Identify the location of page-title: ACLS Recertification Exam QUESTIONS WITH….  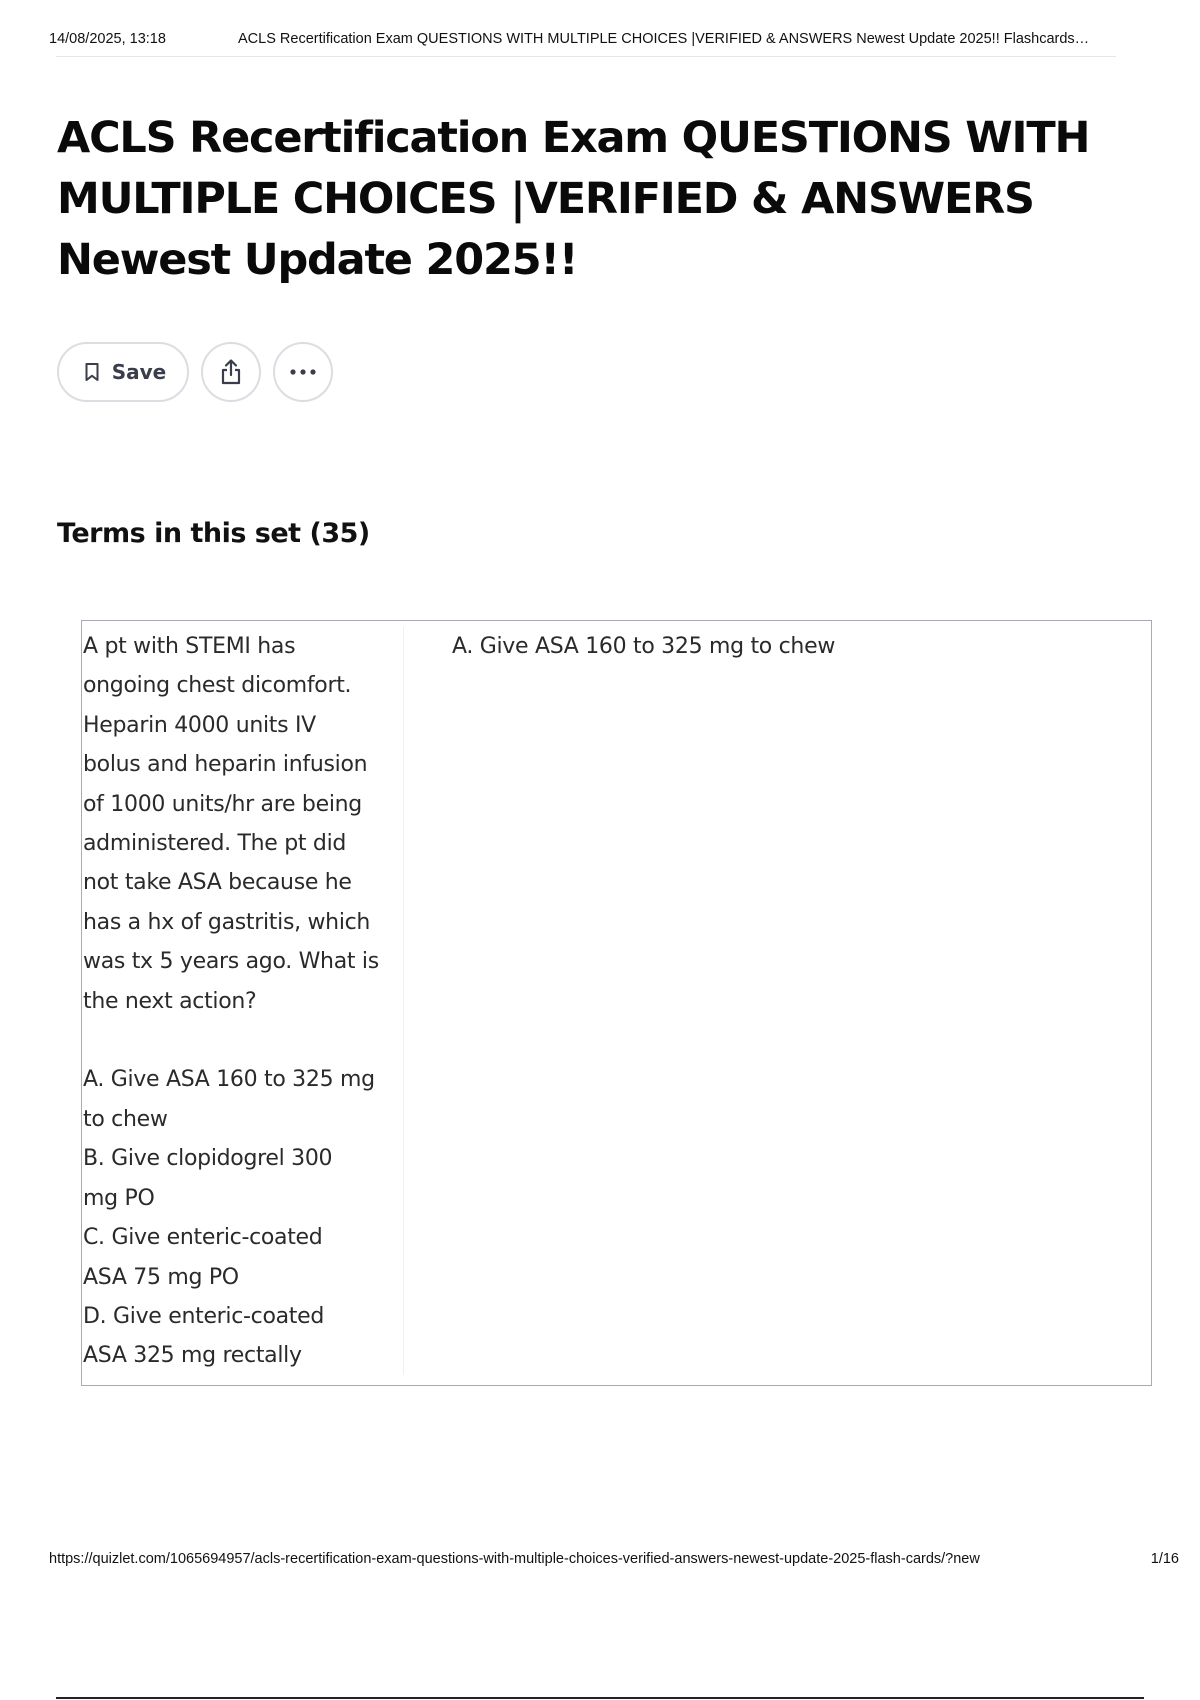
(573, 199).